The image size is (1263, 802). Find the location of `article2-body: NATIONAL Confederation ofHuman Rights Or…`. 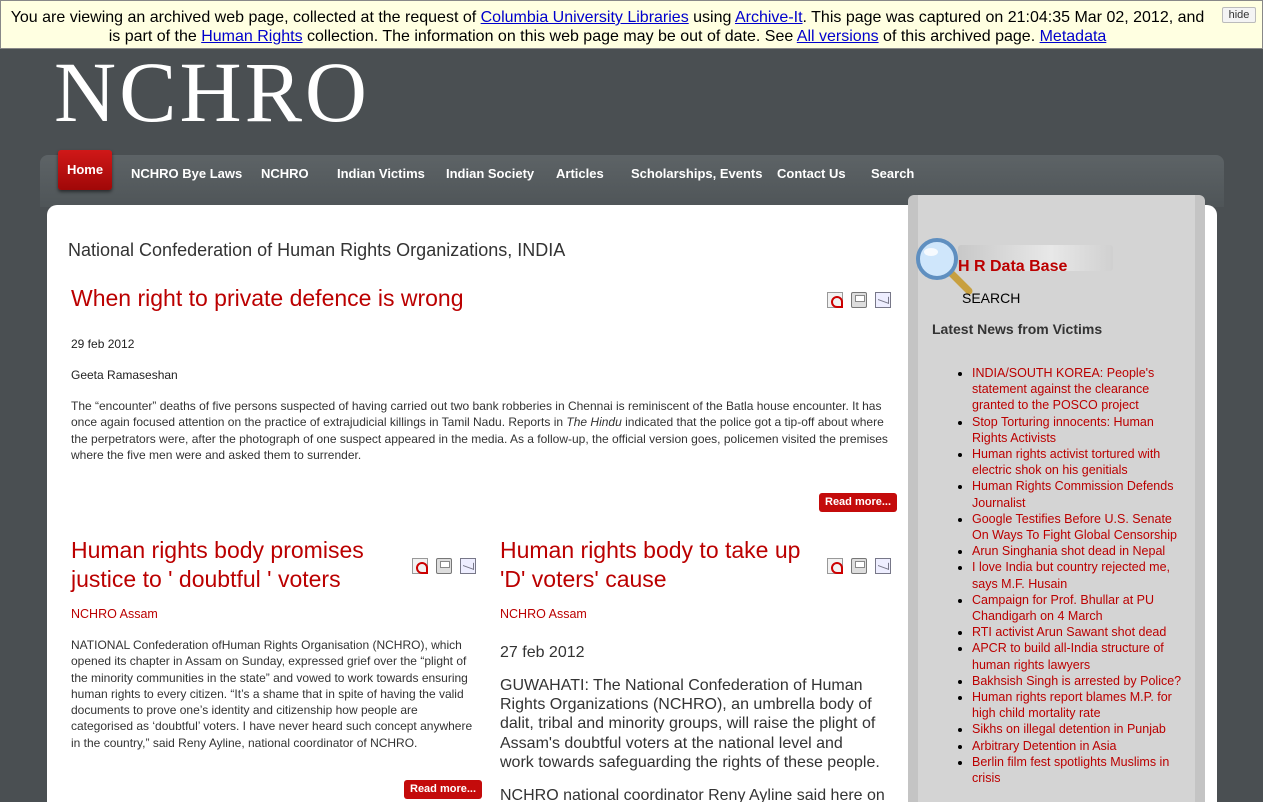

article2-body: NATIONAL Confederation ofHuman Rights Or… is located at coordinates (272, 694).